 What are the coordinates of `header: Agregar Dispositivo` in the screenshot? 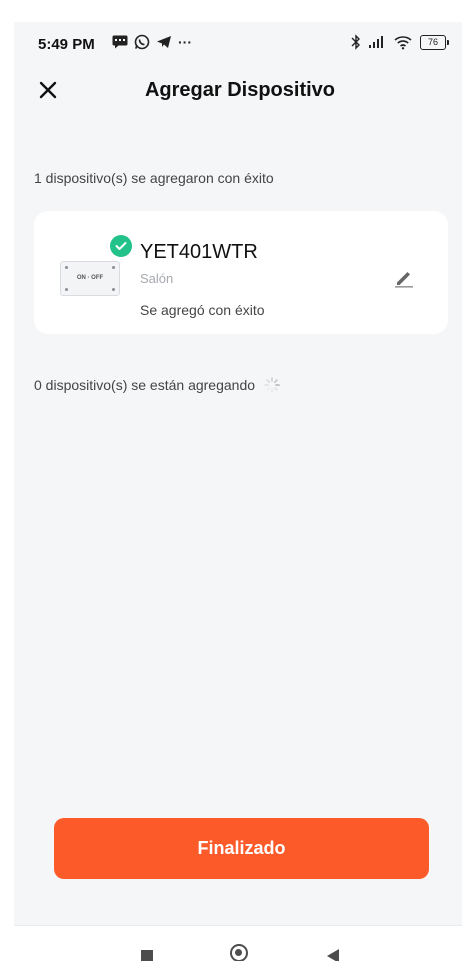 It's located at (238, 90).